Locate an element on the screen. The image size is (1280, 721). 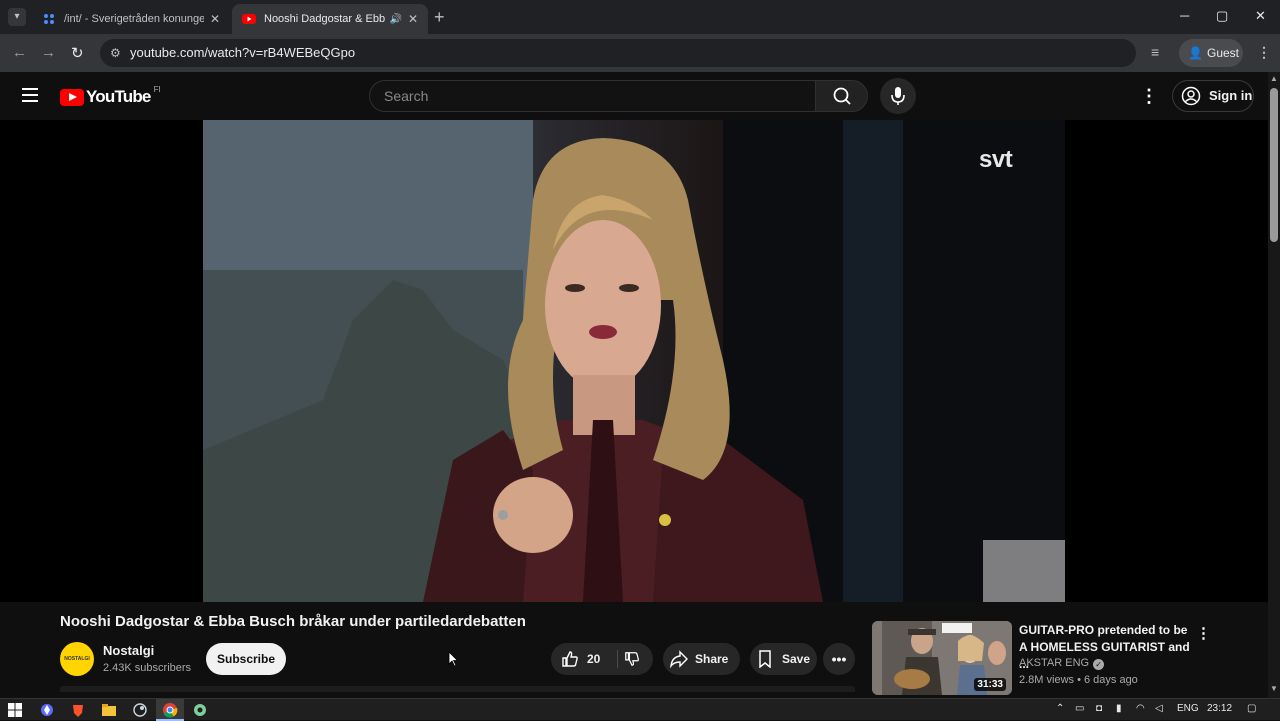
volume-icon: ◁ is located at coordinates (1159, 708).